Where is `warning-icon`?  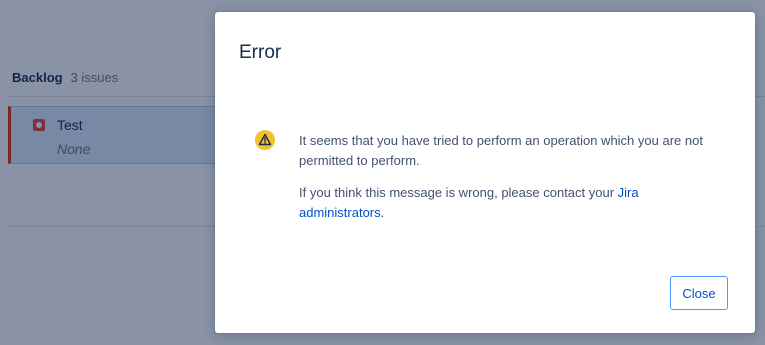 warning-icon is located at coordinates (265, 140).